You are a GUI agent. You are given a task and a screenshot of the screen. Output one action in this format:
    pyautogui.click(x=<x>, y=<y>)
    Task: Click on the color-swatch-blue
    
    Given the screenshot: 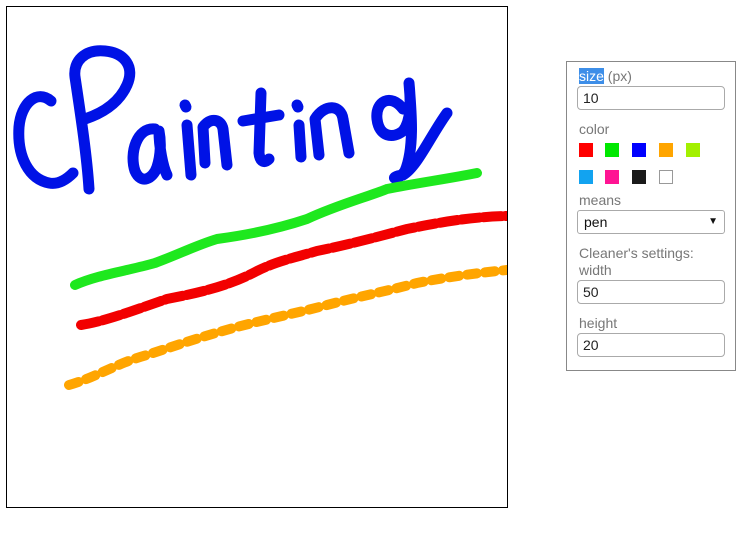 What is the action you would take?
    pyautogui.click(x=639, y=150)
    